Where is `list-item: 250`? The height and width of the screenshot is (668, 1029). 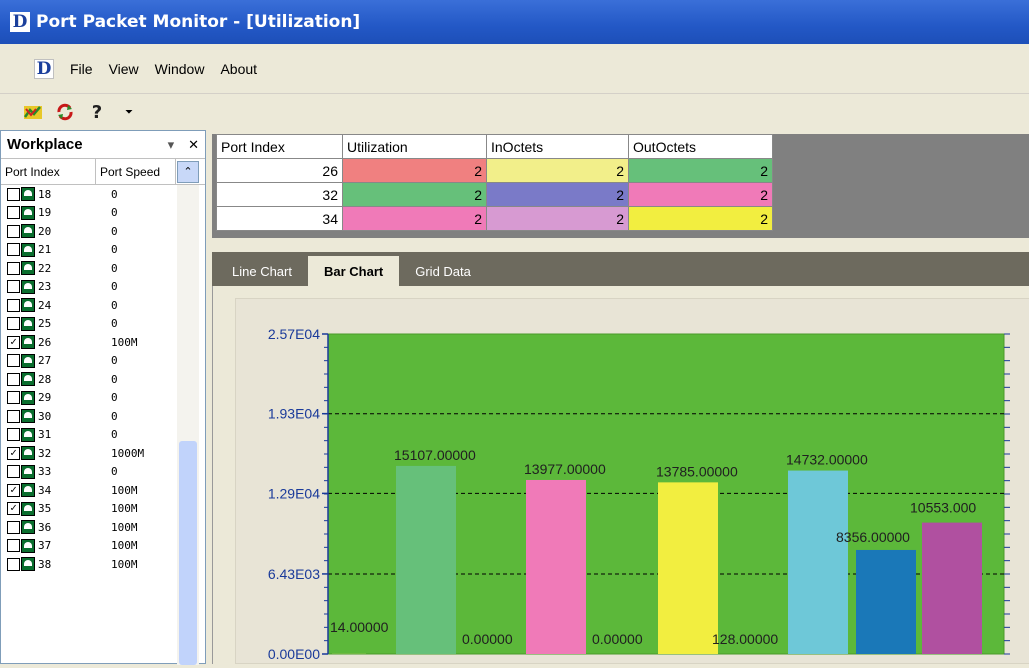
list-item: 250 is located at coordinates (103, 324).